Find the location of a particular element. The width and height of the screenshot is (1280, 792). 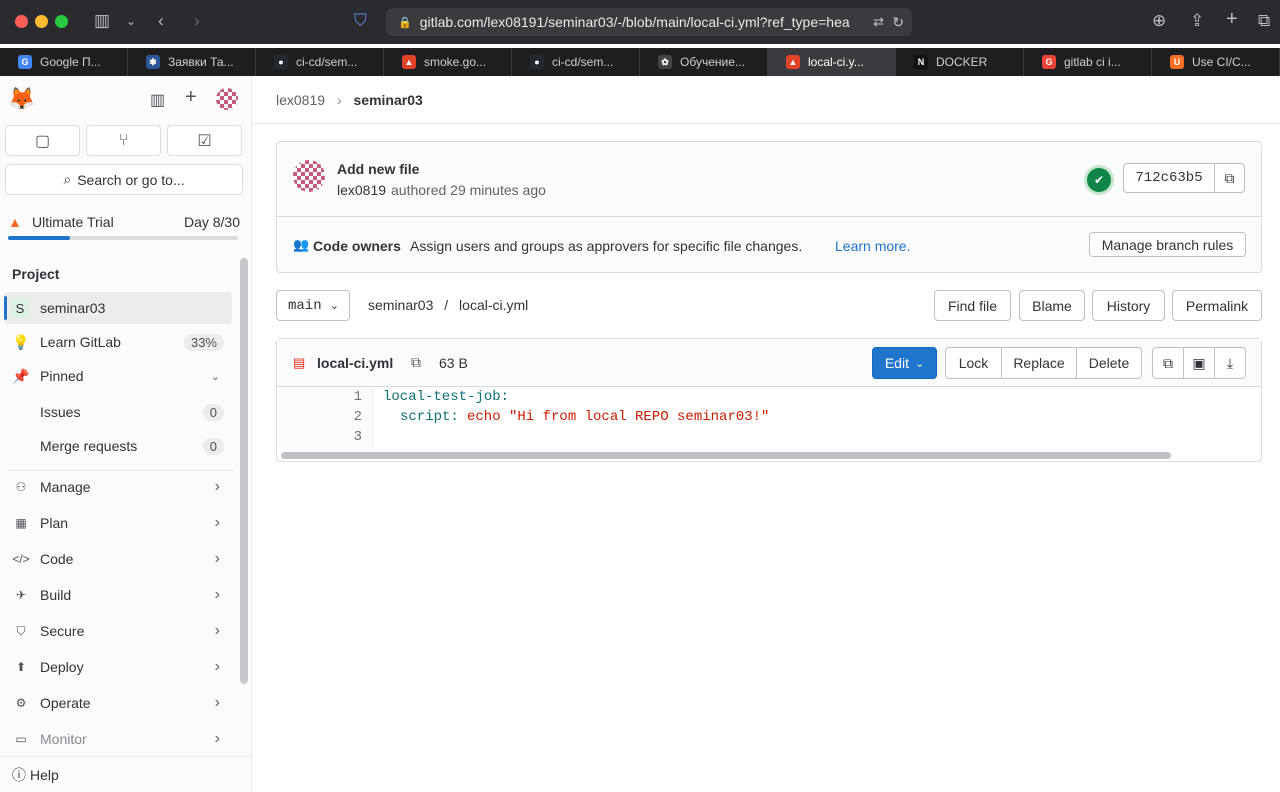

sidebar-item-label: Plan is located at coordinates (54, 523).